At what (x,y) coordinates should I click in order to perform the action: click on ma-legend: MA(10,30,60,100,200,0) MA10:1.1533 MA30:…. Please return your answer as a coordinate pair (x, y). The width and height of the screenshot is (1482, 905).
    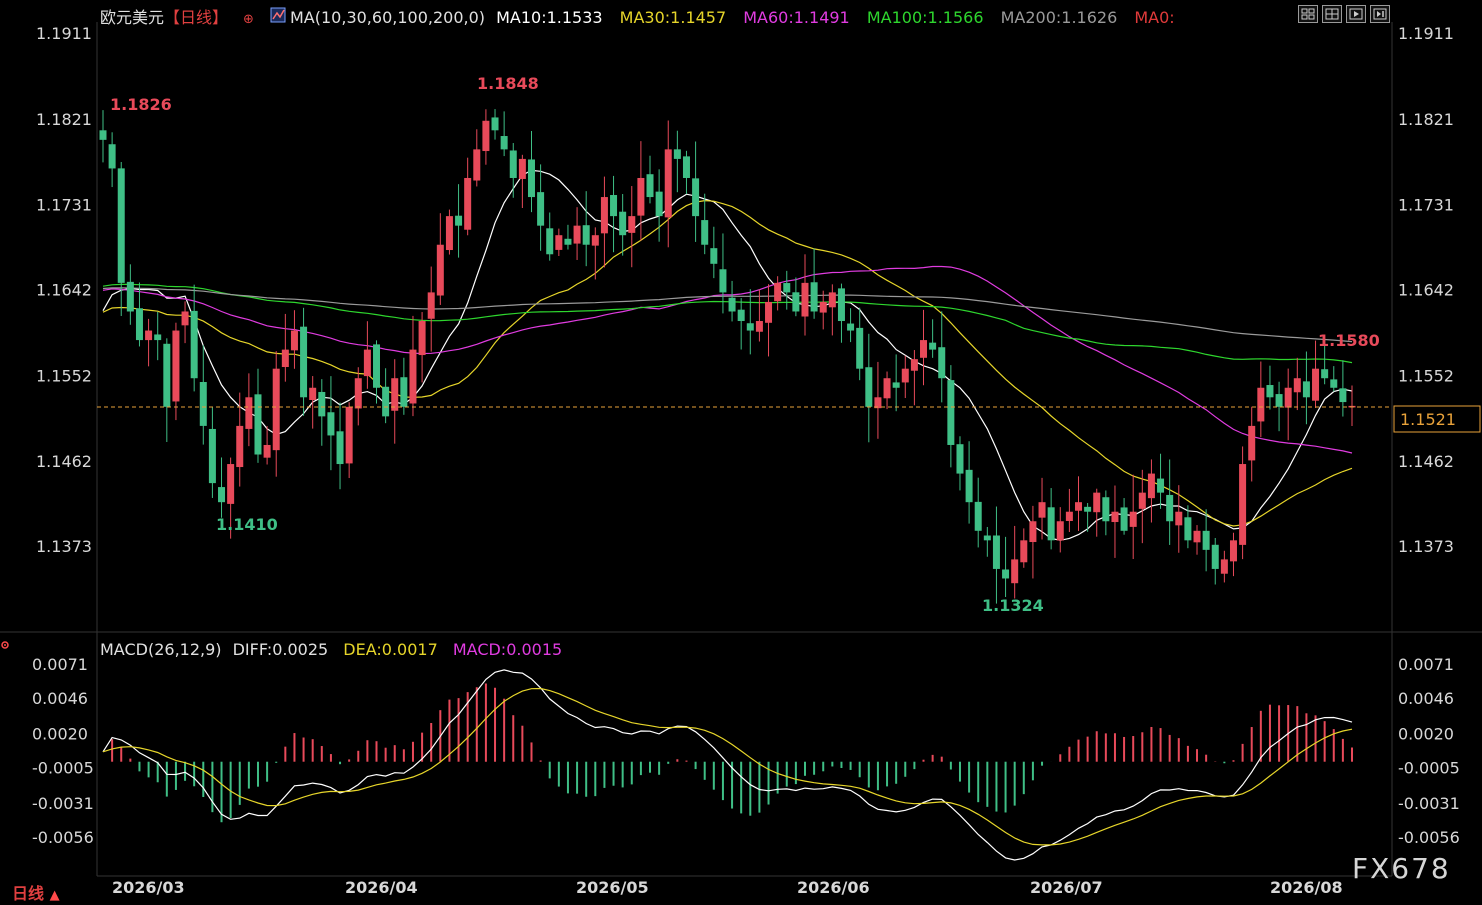
    Looking at the image, I should click on (732, 17).